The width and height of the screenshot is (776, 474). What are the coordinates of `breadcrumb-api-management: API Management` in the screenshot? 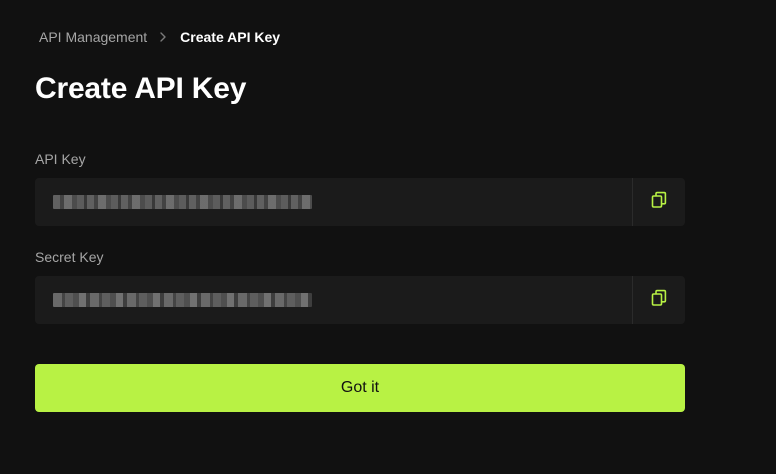 It's located at (93, 37).